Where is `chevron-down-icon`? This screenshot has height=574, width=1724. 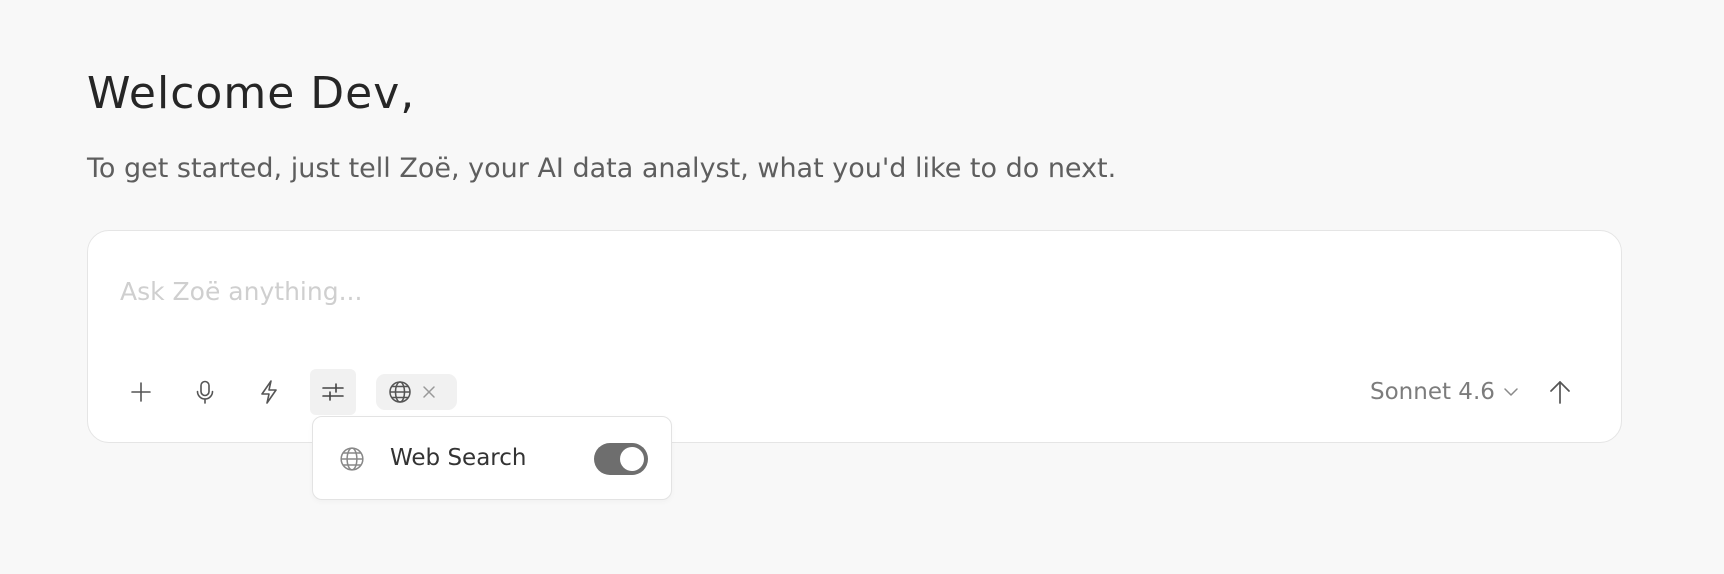
chevron-down-icon is located at coordinates (1511, 392).